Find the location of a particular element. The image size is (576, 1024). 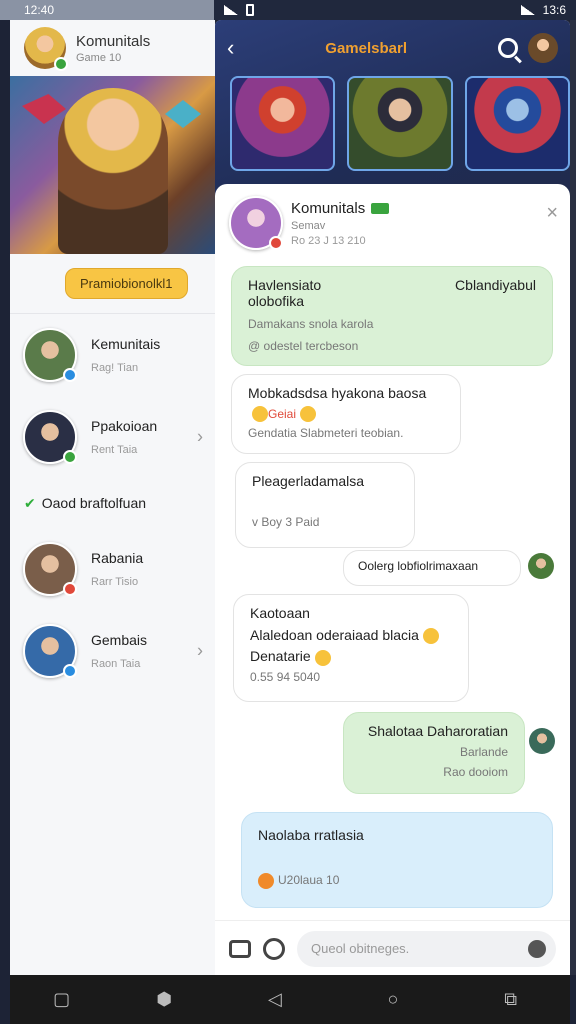

message-text: olobofika is located at coordinates (276, 301).